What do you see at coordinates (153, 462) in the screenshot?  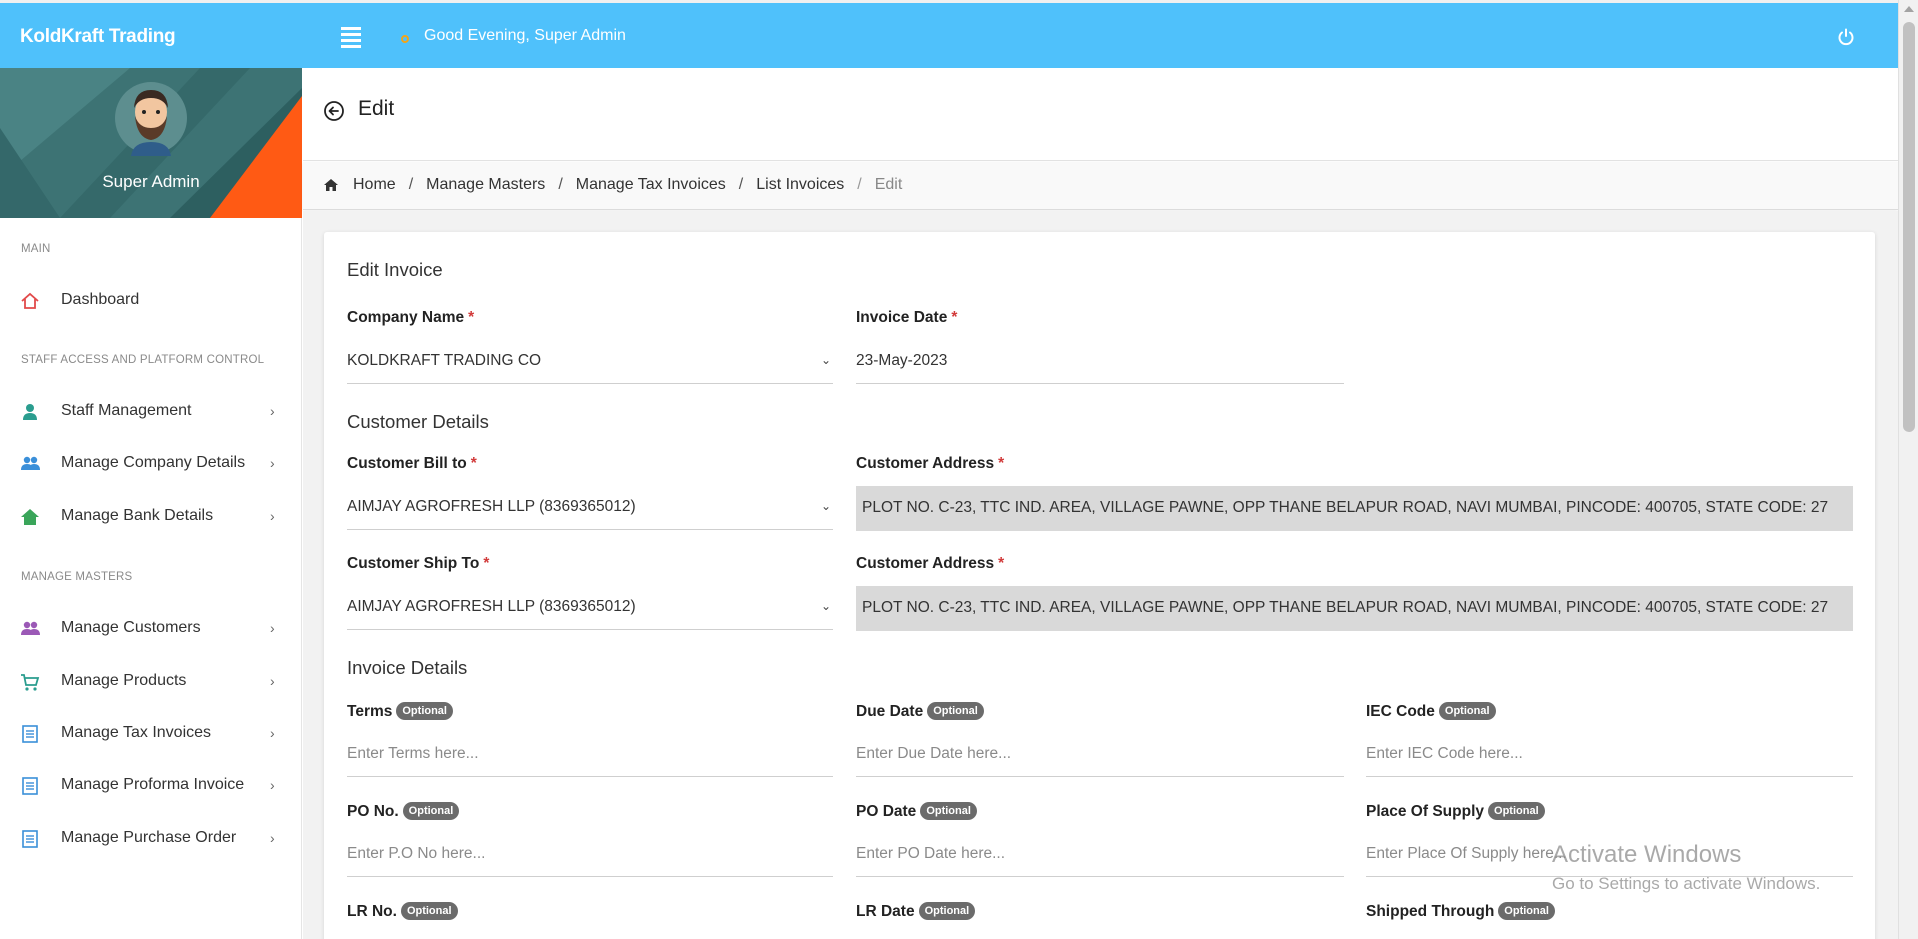 I see `sidebar-item-label: Manage Company Details` at bounding box center [153, 462].